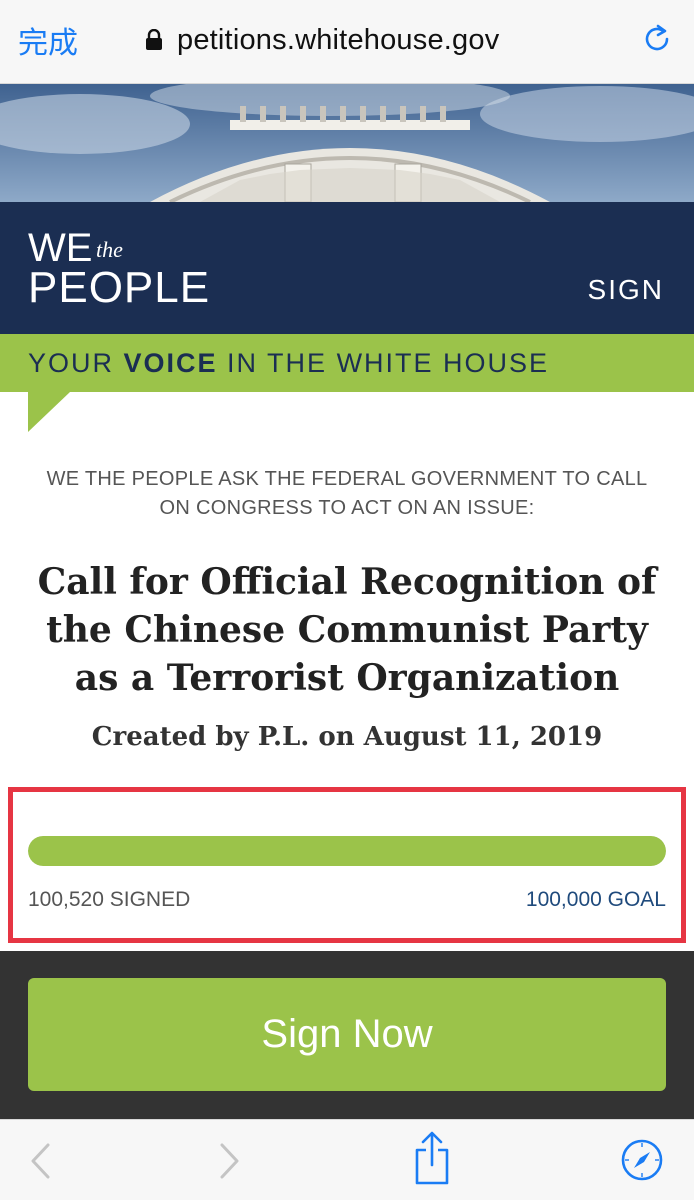 The width and height of the screenshot is (694, 1200). I want to click on lock-icon, so click(154, 39).